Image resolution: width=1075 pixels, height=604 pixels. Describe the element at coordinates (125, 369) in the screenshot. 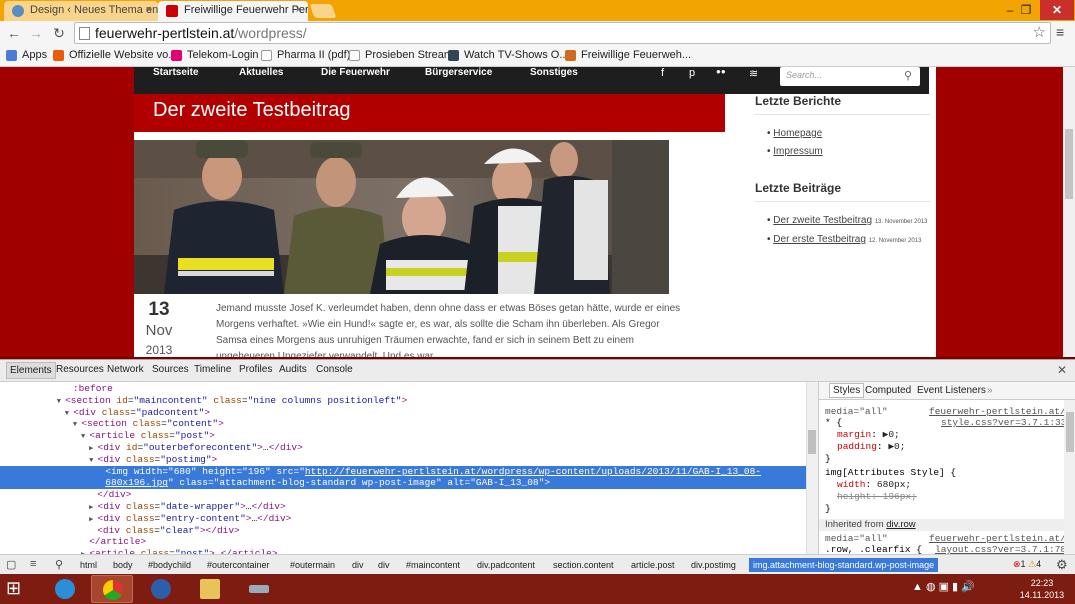

I see `tab-network: Network` at that location.